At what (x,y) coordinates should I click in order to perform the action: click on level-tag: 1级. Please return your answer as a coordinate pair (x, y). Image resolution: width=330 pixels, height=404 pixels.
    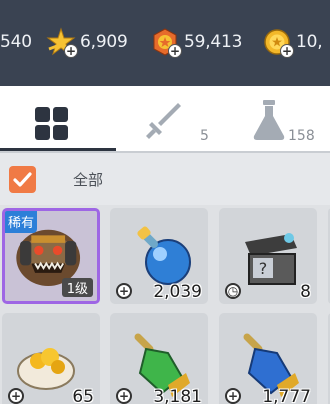
    Looking at the image, I should click on (77, 287).